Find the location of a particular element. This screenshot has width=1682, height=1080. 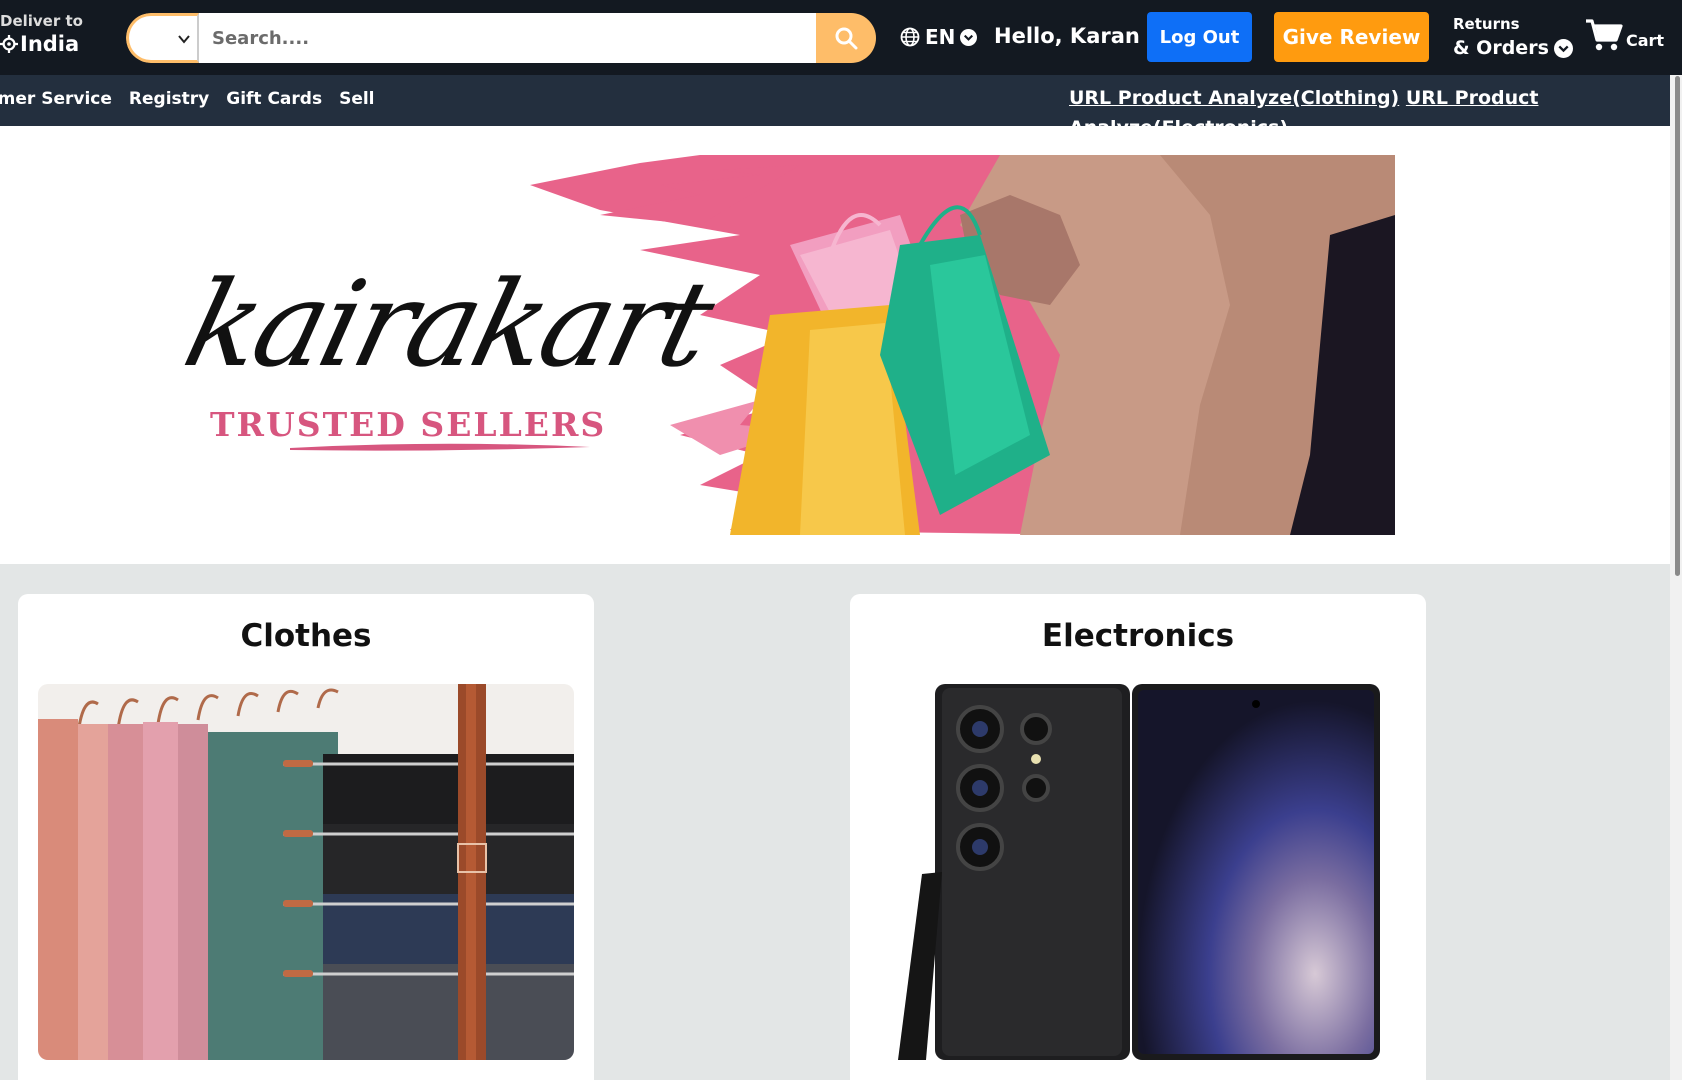

subnav-item-customer-service: omer Service is located at coordinates (56, 99).